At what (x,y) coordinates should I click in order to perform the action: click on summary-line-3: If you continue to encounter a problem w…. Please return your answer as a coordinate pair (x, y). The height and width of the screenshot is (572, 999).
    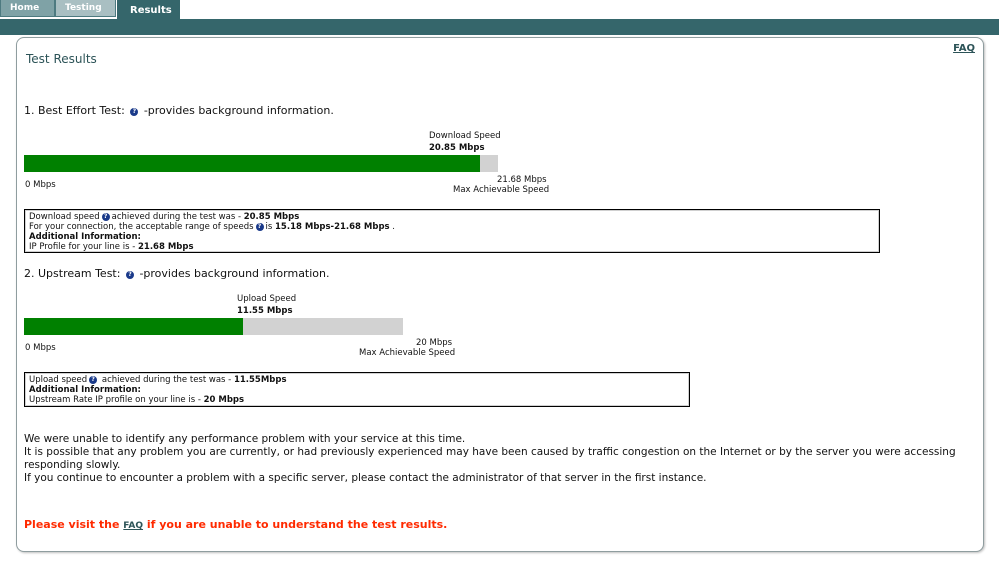
    Looking at the image, I should click on (365, 478).